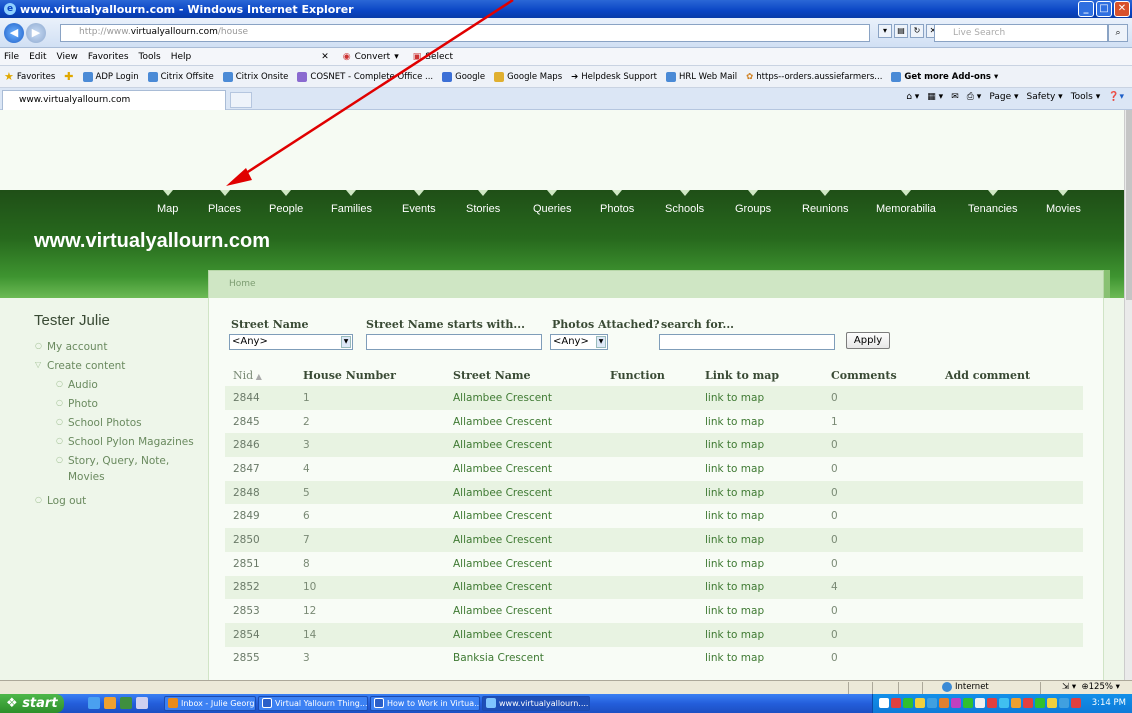  Describe the element at coordinates (370, 375) in the screenshot. I see `col-house-number: House Number` at that location.